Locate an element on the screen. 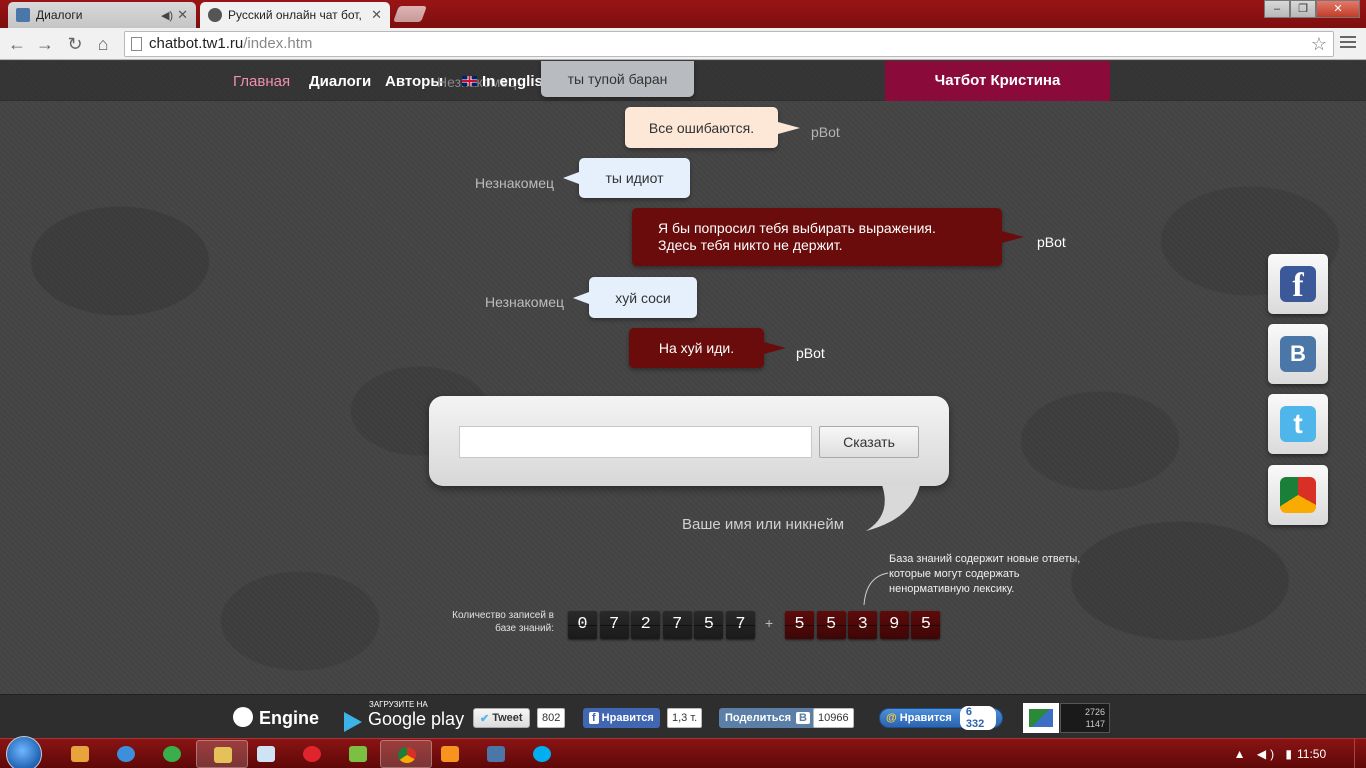 Image resolution: width=1366 pixels, height=768 pixels. kb-extra-digits: 5 5 3 9 5 is located at coordinates (864, 625).